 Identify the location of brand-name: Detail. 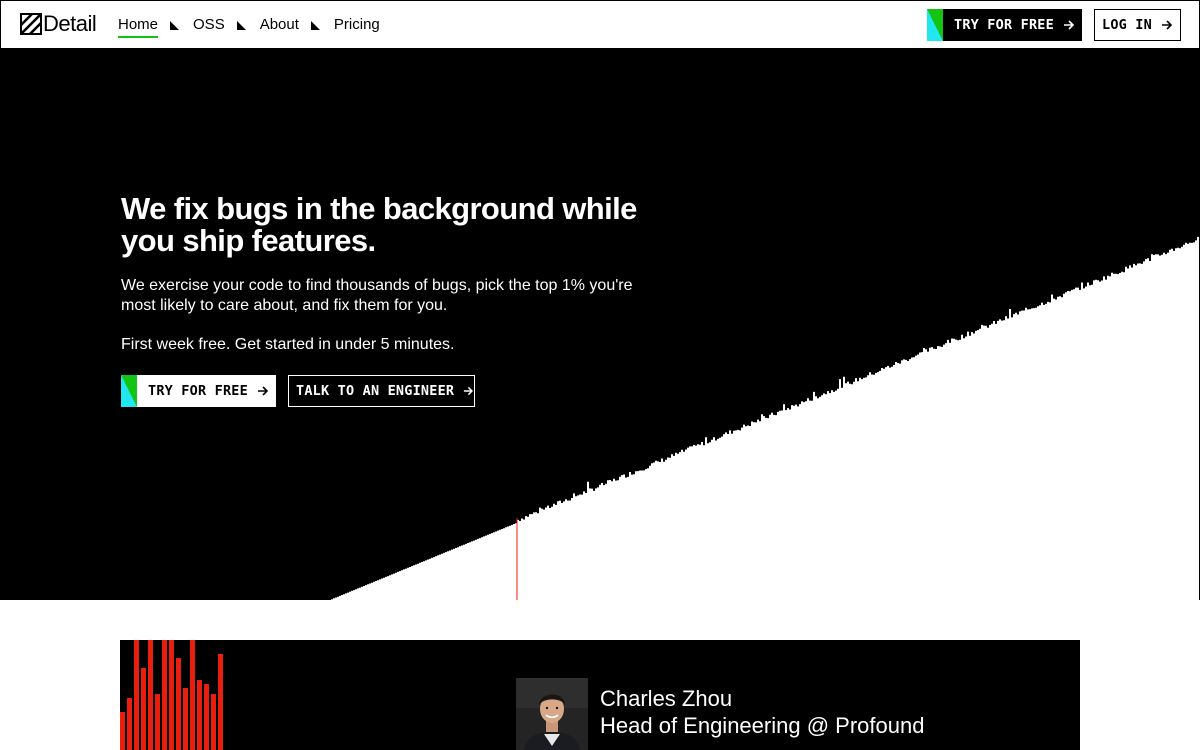
(70, 23).